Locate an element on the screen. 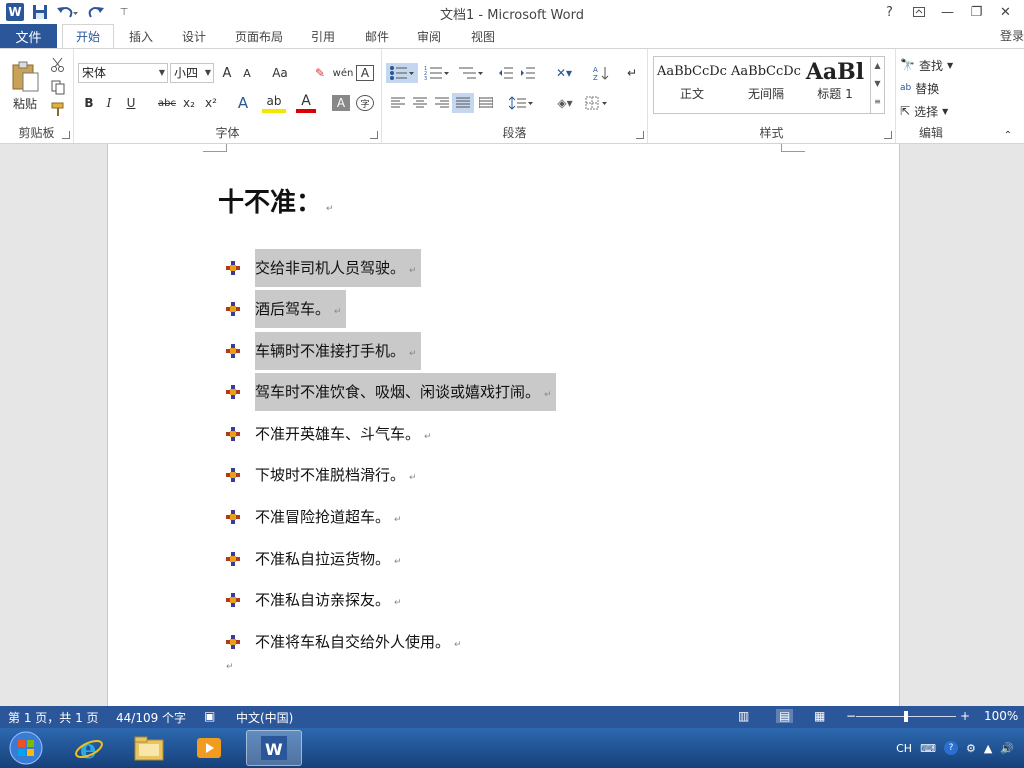 Image resolution: width=1024 pixels, height=768 pixels. align-center-button is located at coordinates (420, 103).